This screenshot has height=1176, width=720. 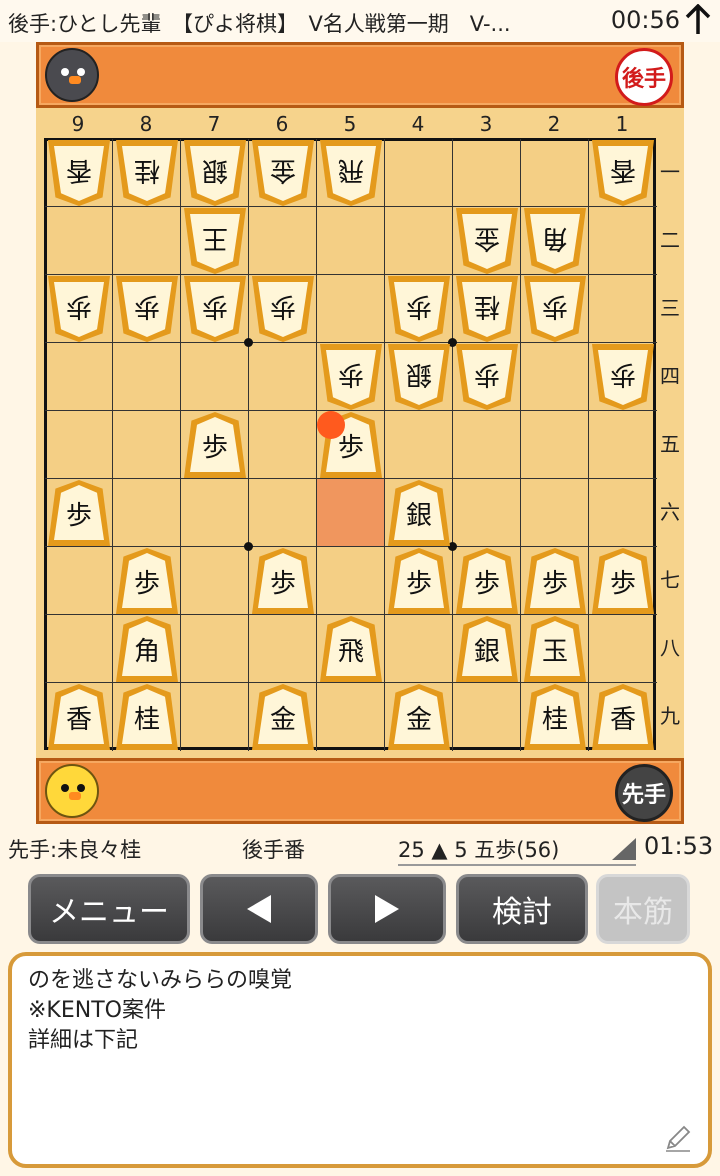 What do you see at coordinates (624, 849) in the screenshot?
I see `move-dropdown-icon` at bounding box center [624, 849].